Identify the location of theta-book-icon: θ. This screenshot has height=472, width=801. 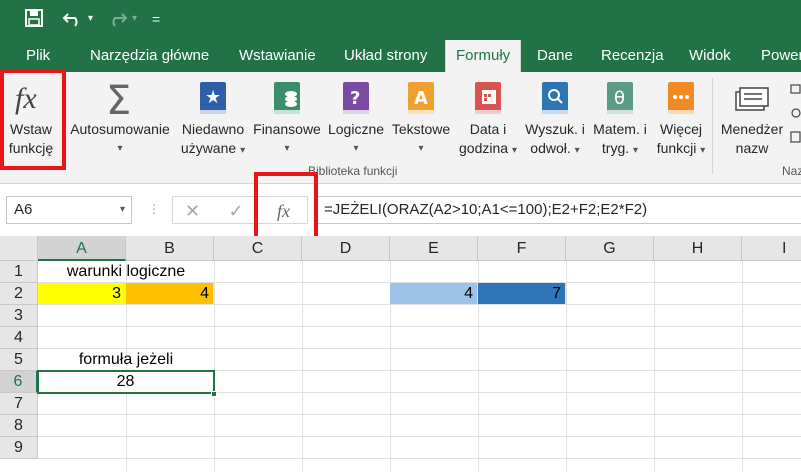
(620, 100).